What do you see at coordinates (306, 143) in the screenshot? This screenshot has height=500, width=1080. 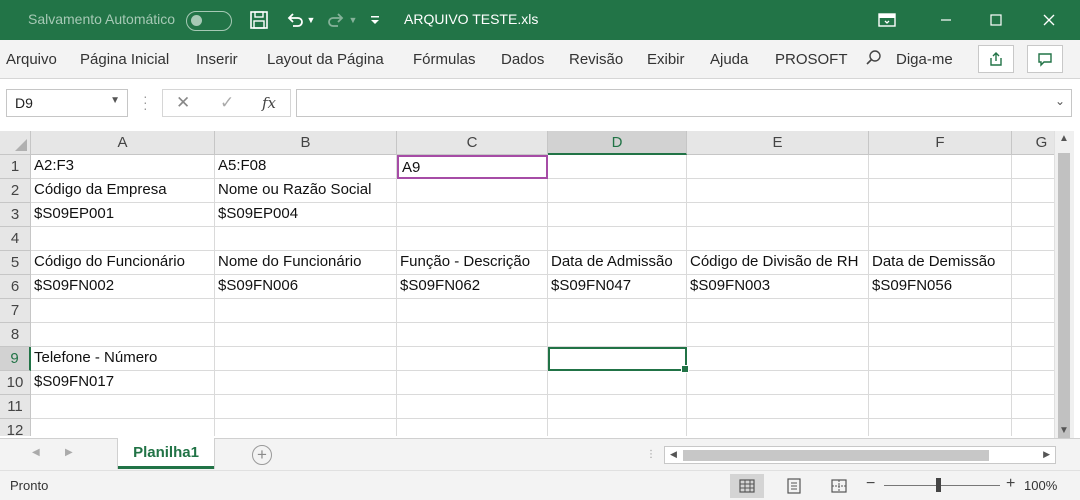 I see `column-header-b: B` at bounding box center [306, 143].